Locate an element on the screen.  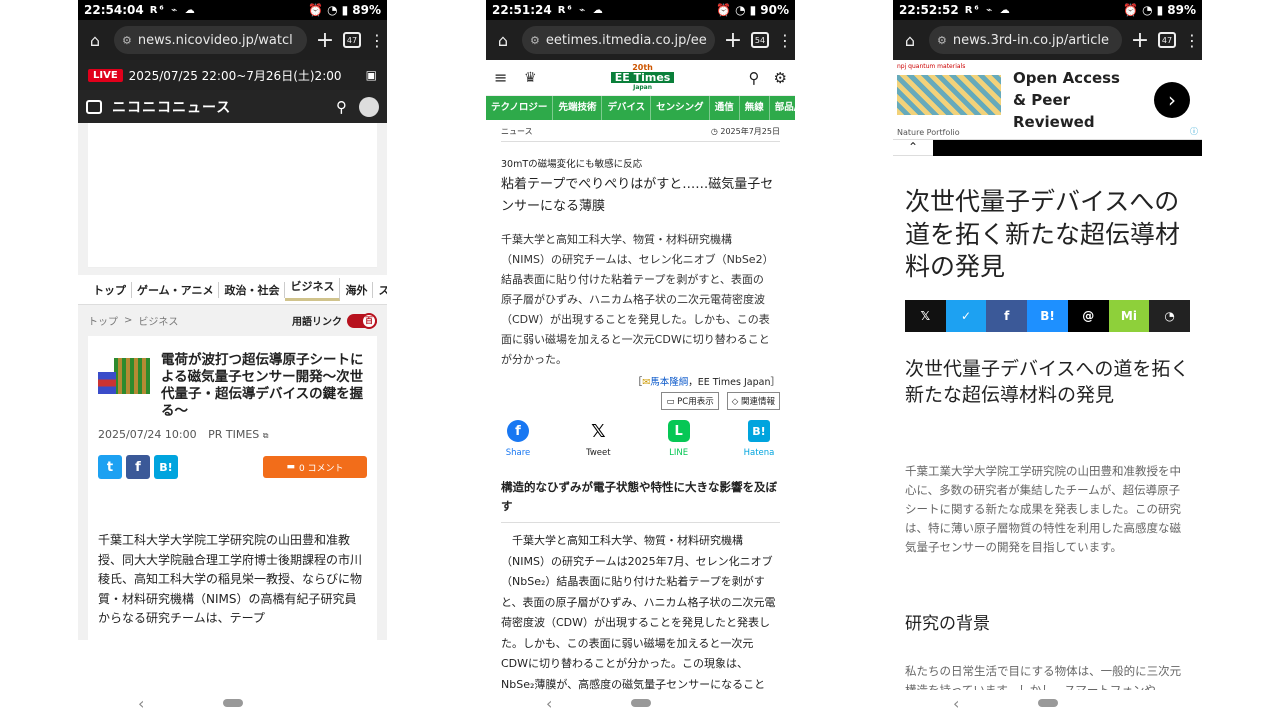
author-name: 馬本隆綱 is located at coordinates (669, 382).